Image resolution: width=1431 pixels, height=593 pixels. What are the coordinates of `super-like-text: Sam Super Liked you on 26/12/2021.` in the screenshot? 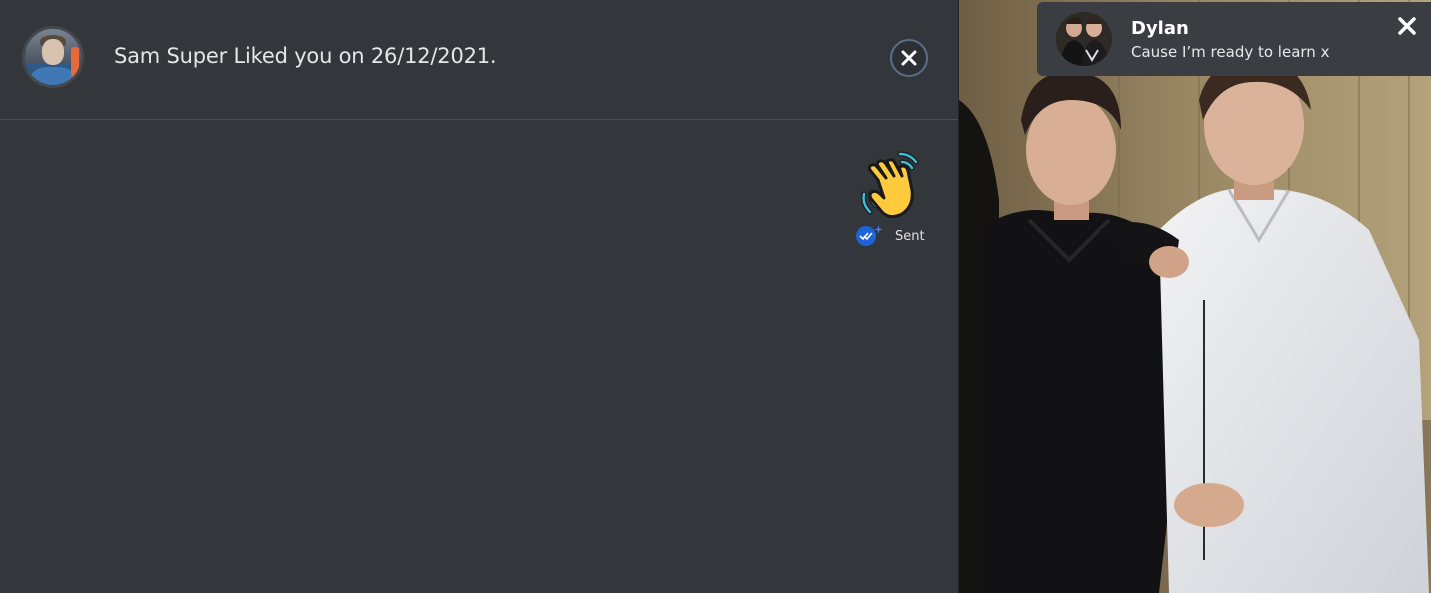 It's located at (305, 56).